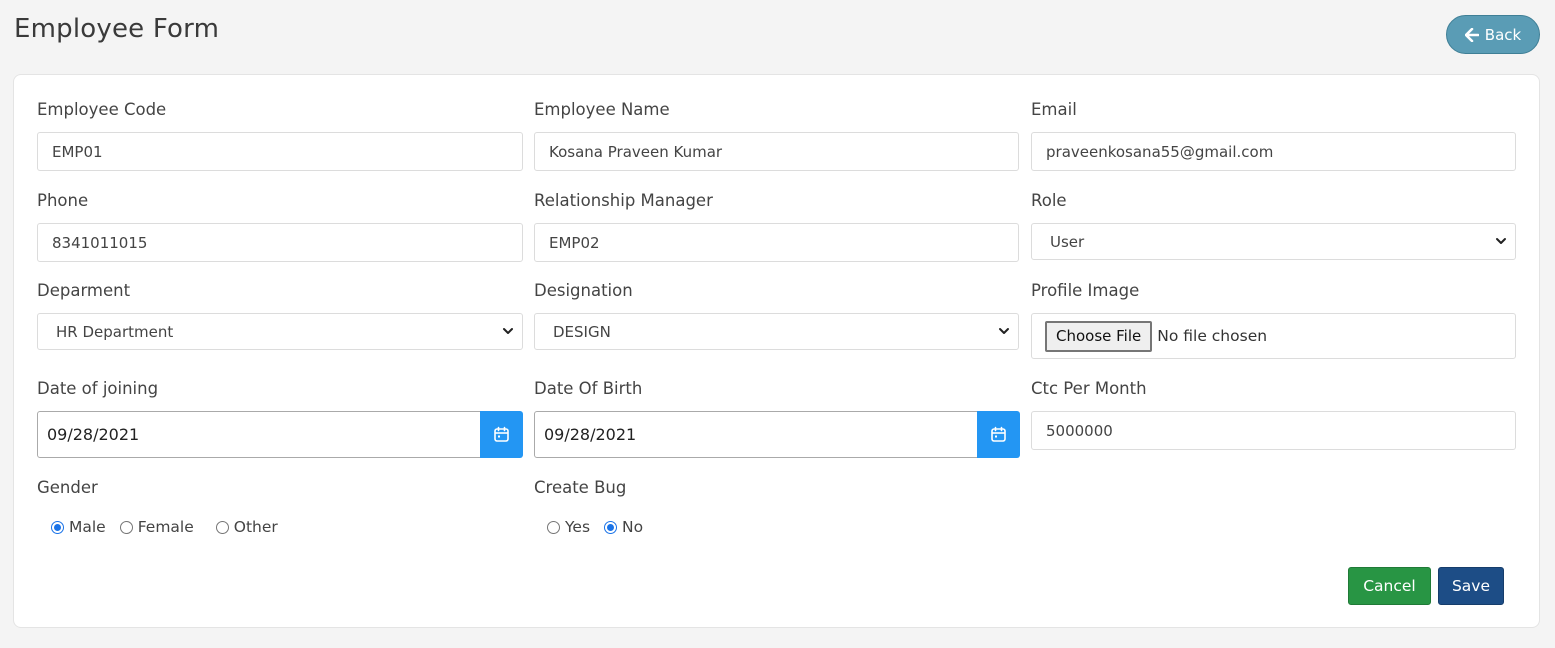 The image size is (1555, 648). I want to click on create-bug-option-yes: Yes, so click(568, 527).